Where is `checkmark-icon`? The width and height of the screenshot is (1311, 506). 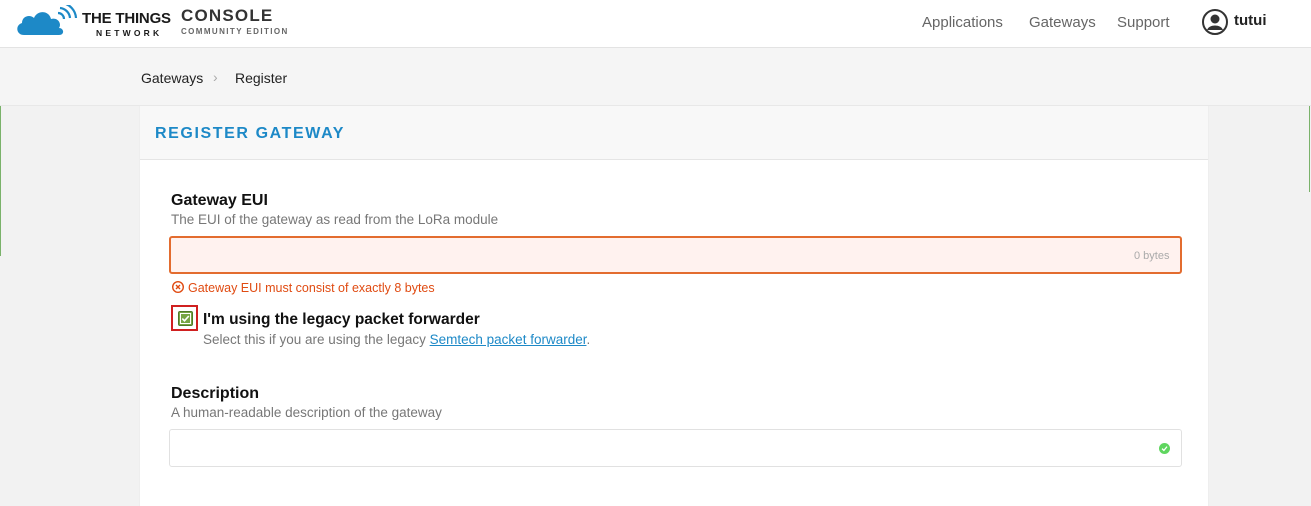 checkmark-icon is located at coordinates (185, 318).